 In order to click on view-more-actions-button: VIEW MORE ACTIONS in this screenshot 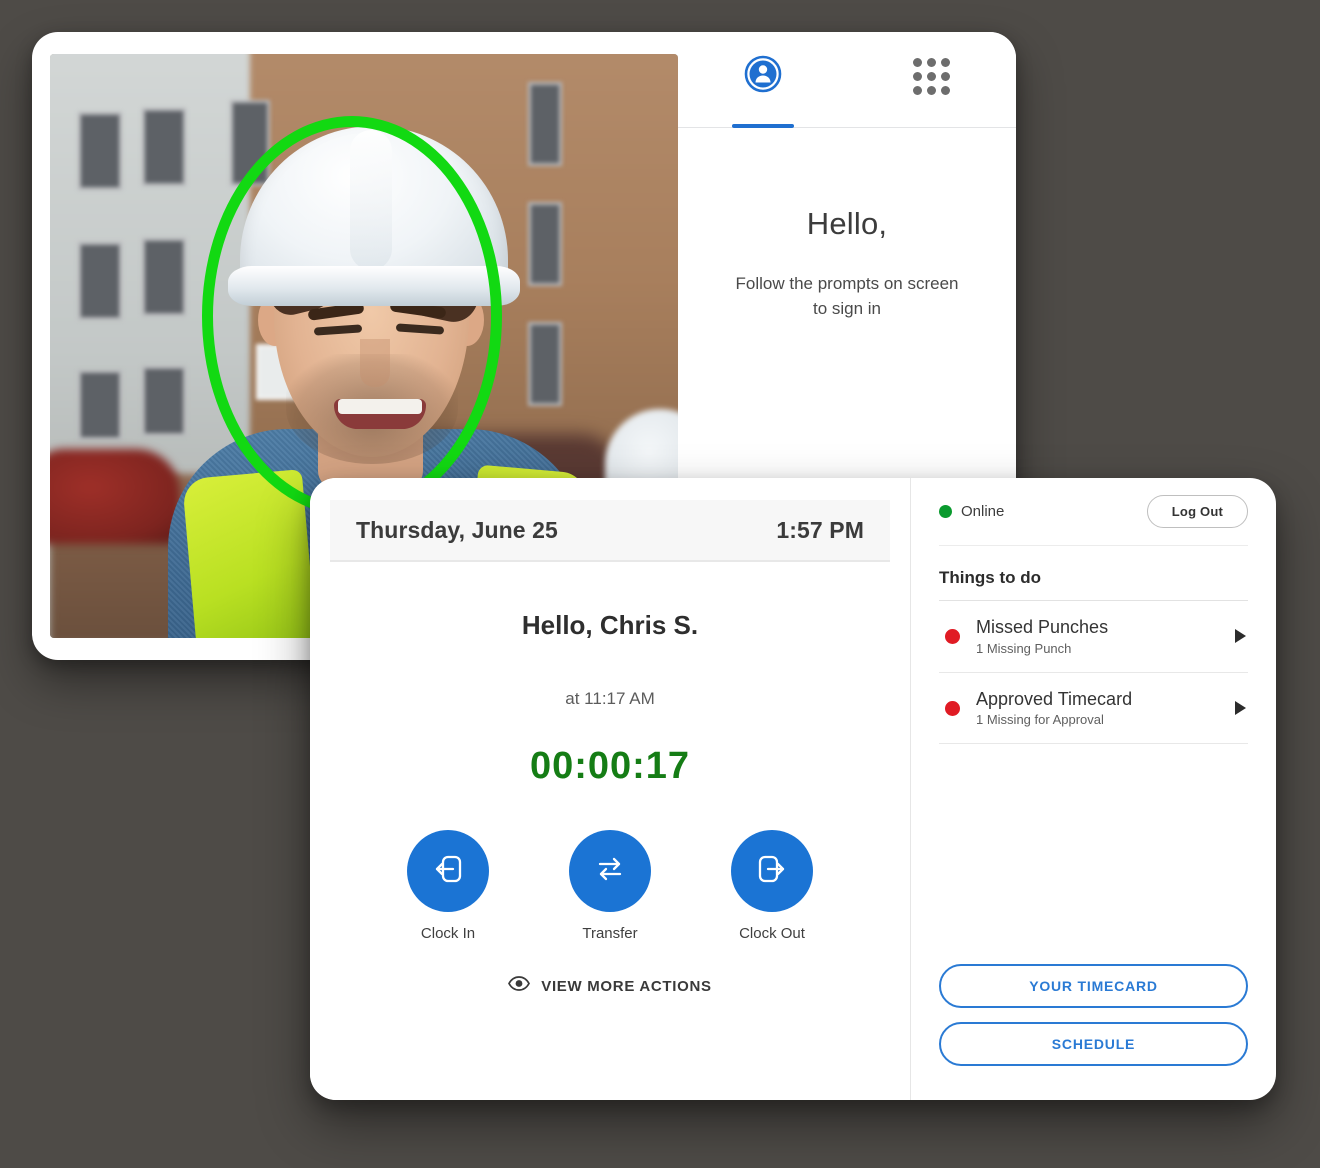, I will do `click(610, 986)`.